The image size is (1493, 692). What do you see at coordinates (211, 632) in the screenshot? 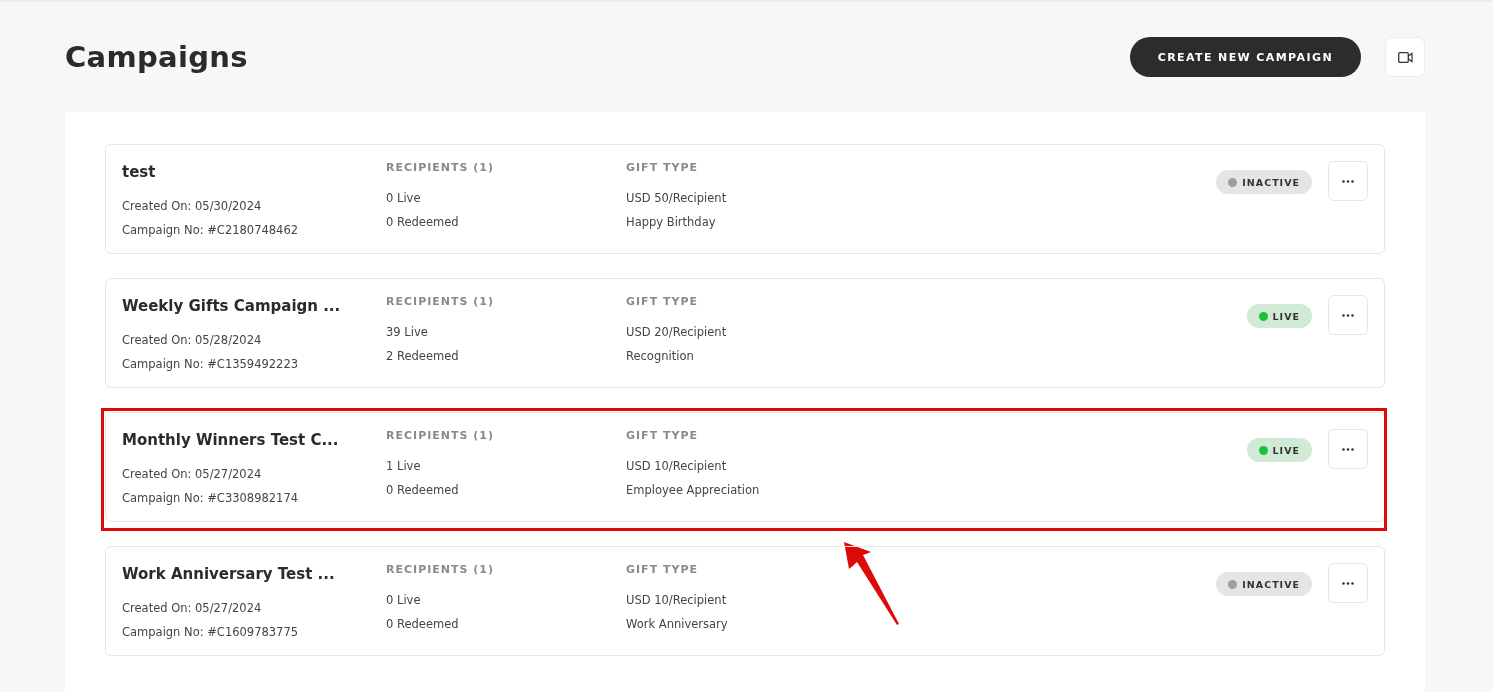
I see `campaign-number: Campaign No: #C1609783775` at bounding box center [211, 632].